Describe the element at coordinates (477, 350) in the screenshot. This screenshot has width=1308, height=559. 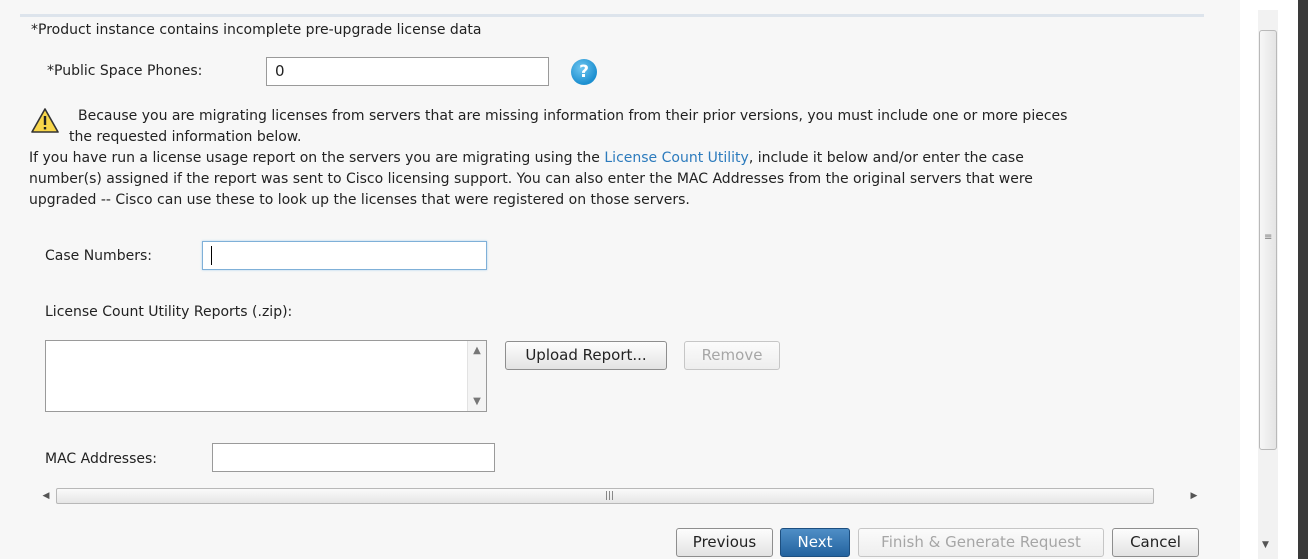
I see `scroll-up-icon: ▲` at that location.